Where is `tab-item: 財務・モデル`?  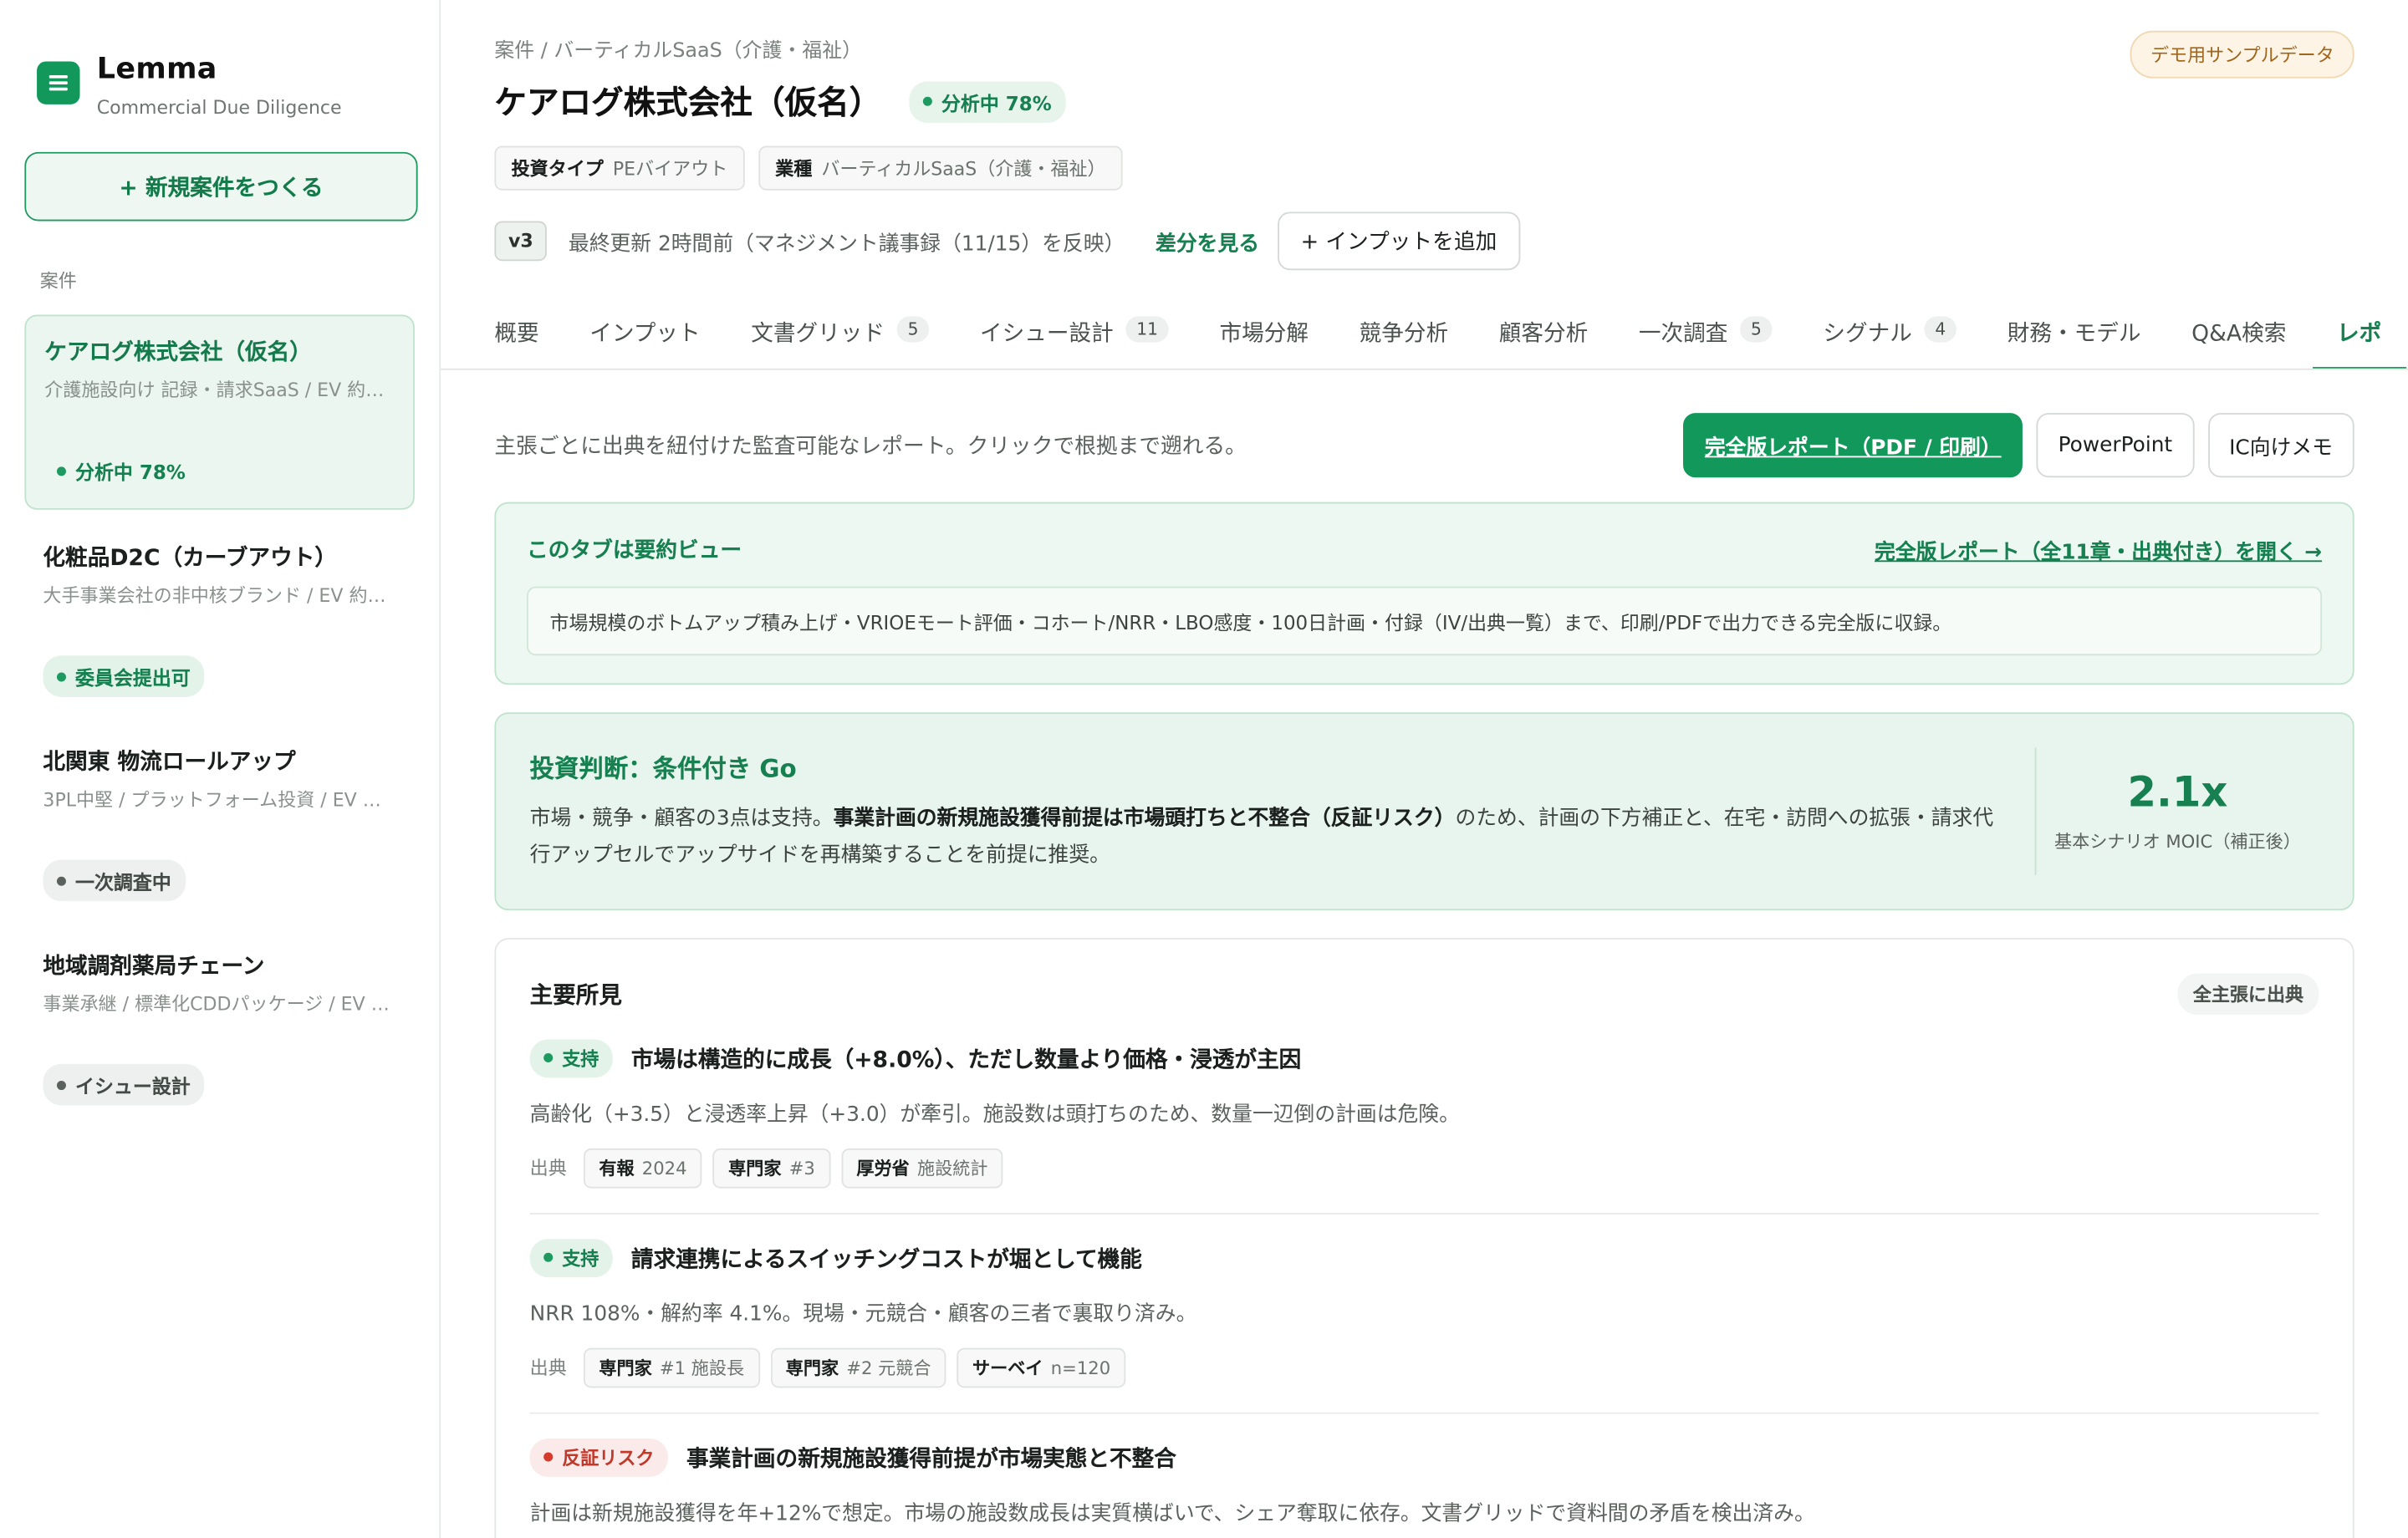 tab-item: 財務・モデル is located at coordinates (2075, 333).